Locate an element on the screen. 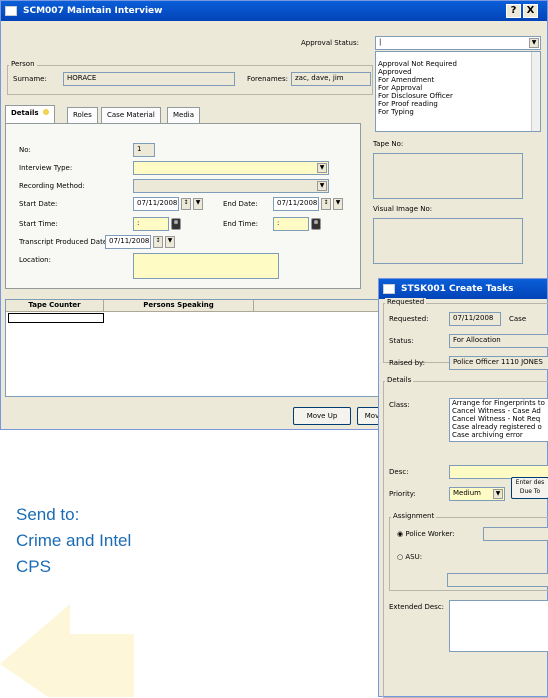 Image resolution: width=548 pixels, height=698 pixels. approval-status-label: Approval Status: is located at coordinates (330, 43).